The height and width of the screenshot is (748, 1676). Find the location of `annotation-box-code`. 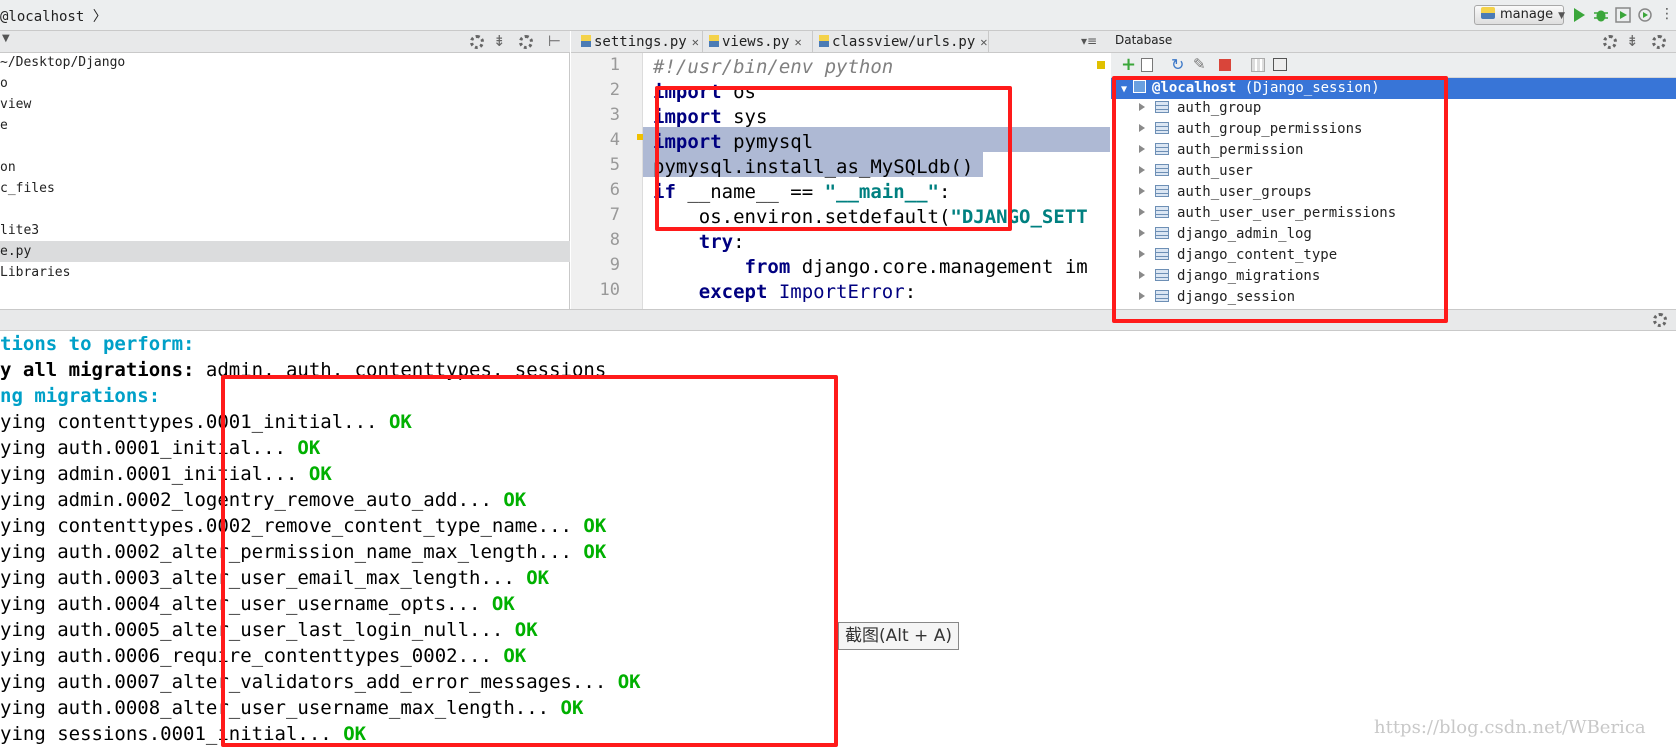

annotation-box-code is located at coordinates (833, 158).